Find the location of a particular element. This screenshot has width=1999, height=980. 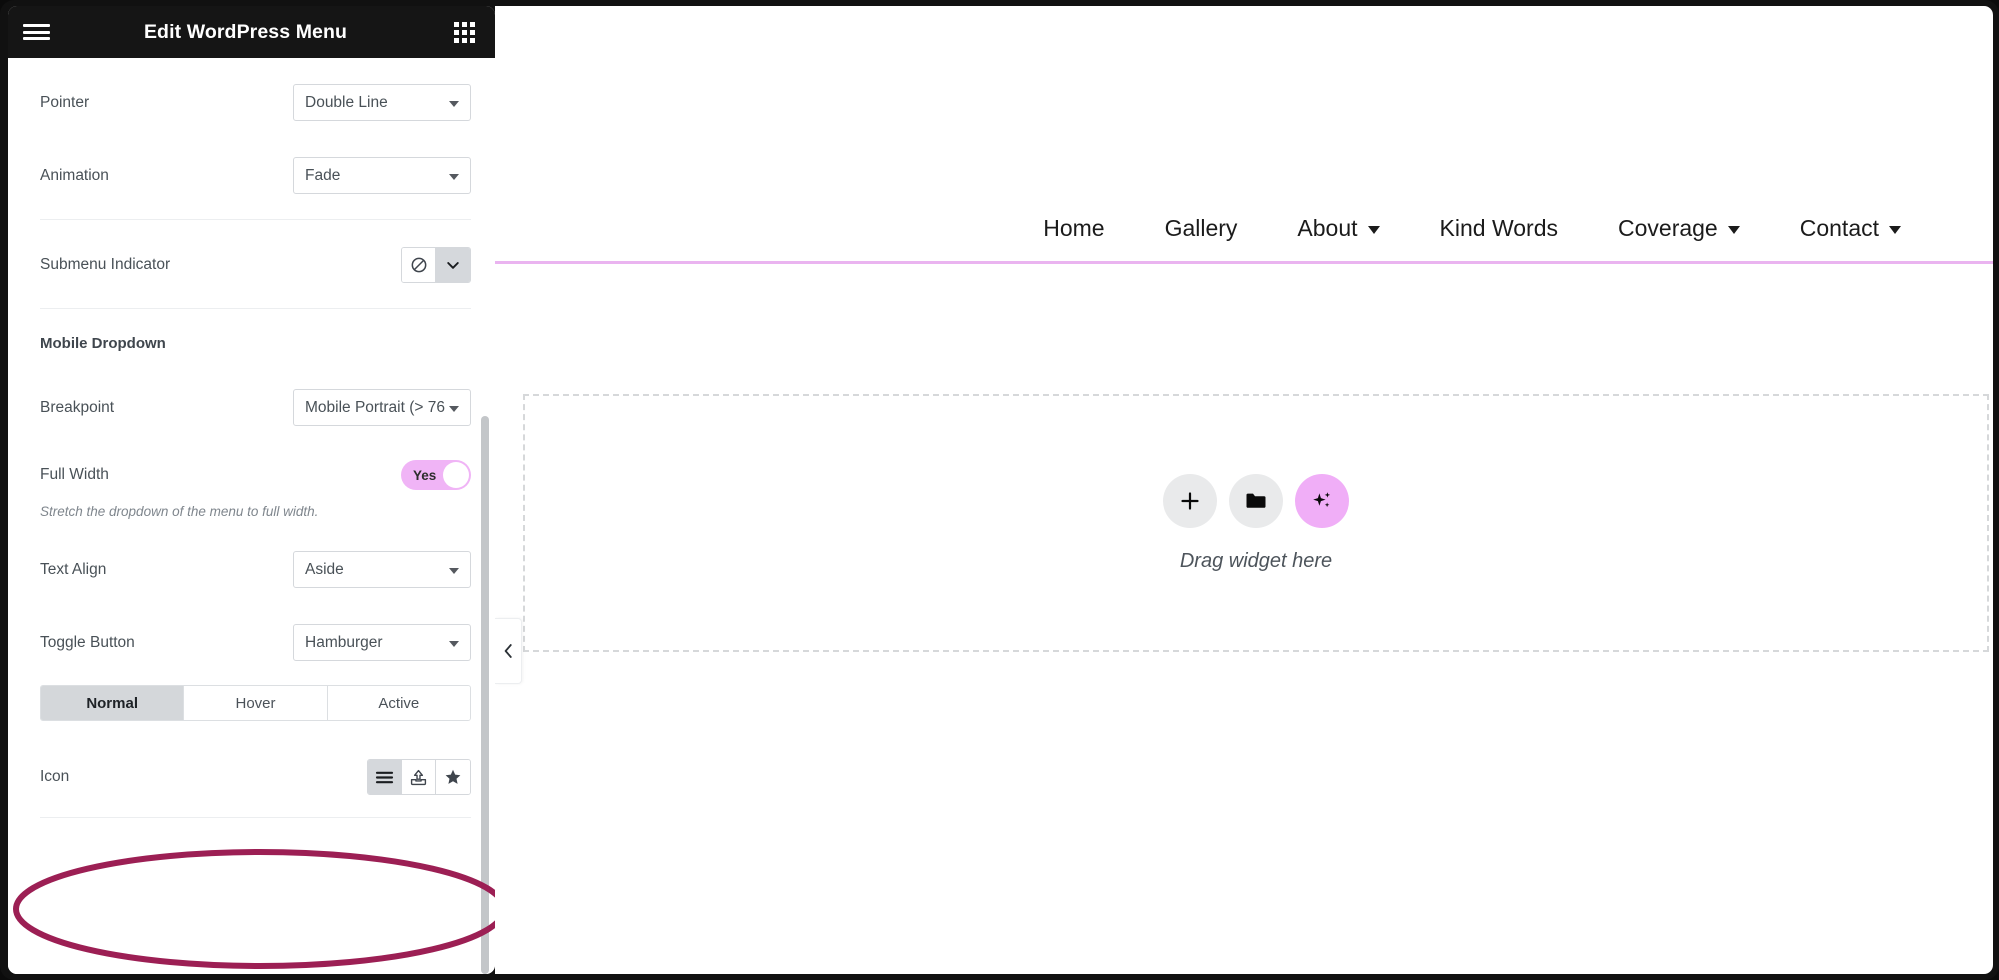

nav-item-kind-words: Kind Words is located at coordinates (1499, 228).